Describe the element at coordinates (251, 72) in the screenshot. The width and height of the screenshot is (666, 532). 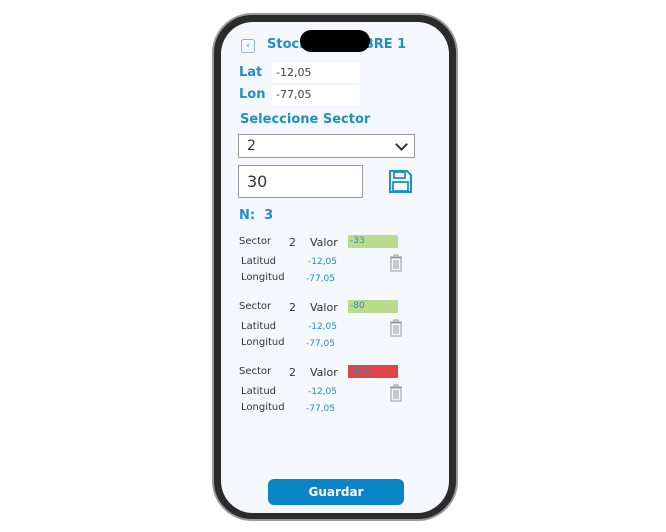
I see `lat-label: Lat` at that location.